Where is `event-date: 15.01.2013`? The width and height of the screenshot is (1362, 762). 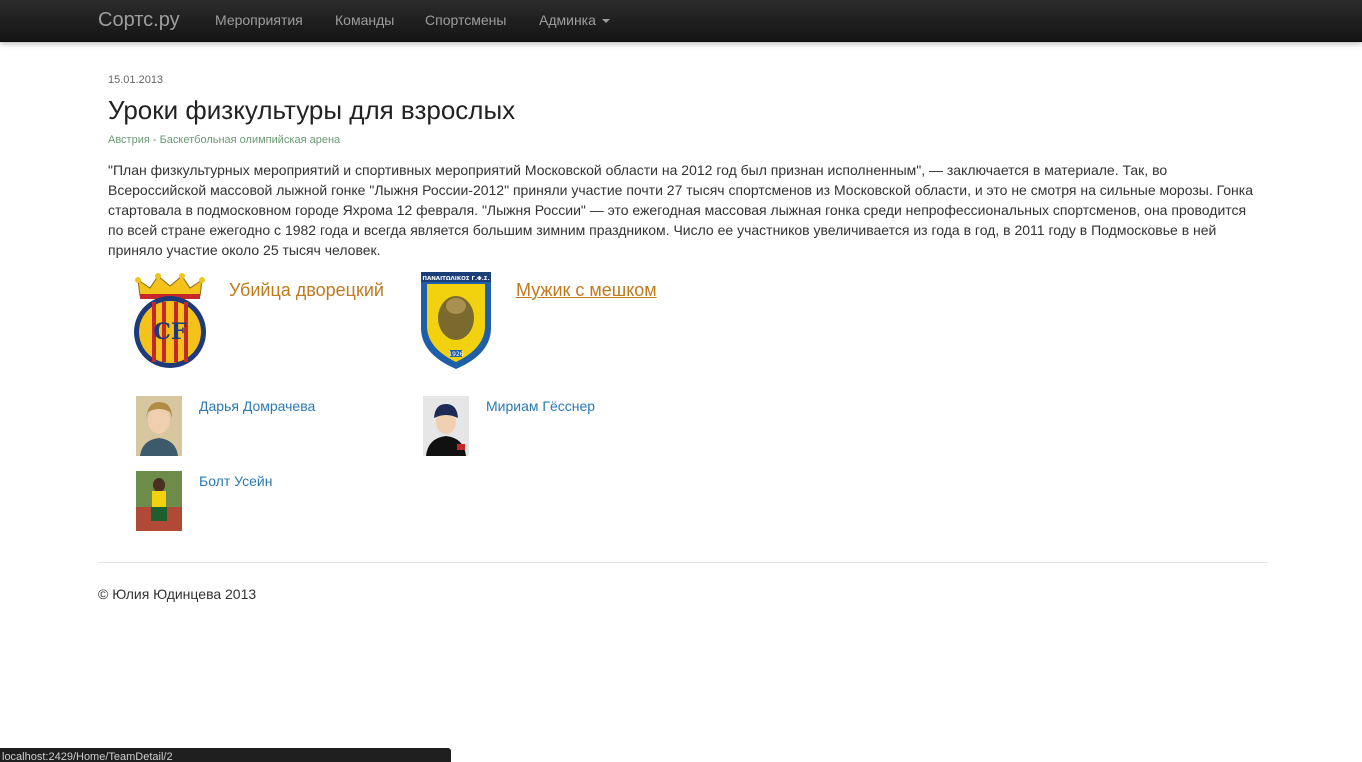 event-date: 15.01.2013 is located at coordinates (136, 80).